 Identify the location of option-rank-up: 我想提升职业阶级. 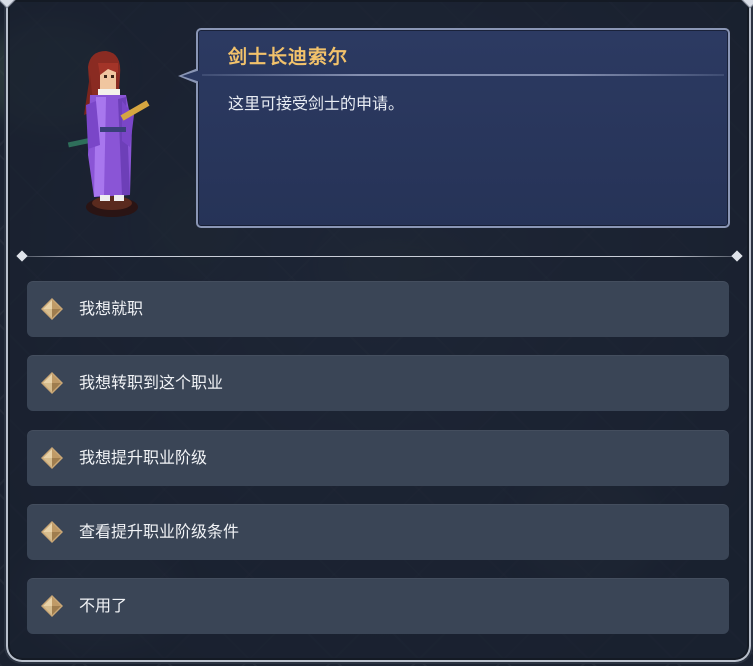
(378, 458).